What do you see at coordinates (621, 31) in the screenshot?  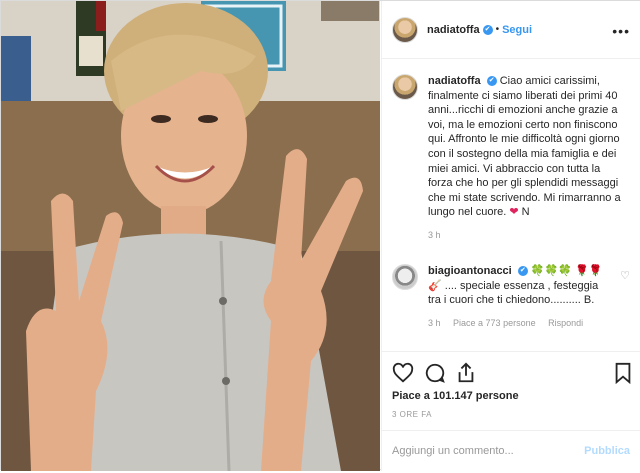 I see `more-options-icon: •••` at bounding box center [621, 31].